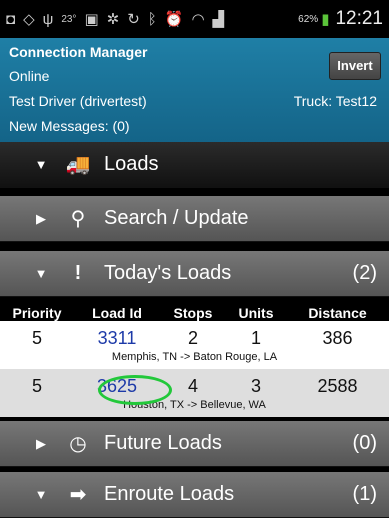 The height and width of the screenshot is (518, 389). Describe the element at coordinates (176, 218) in the screenshot. I see `section-search-label: Search / Update` at that location.